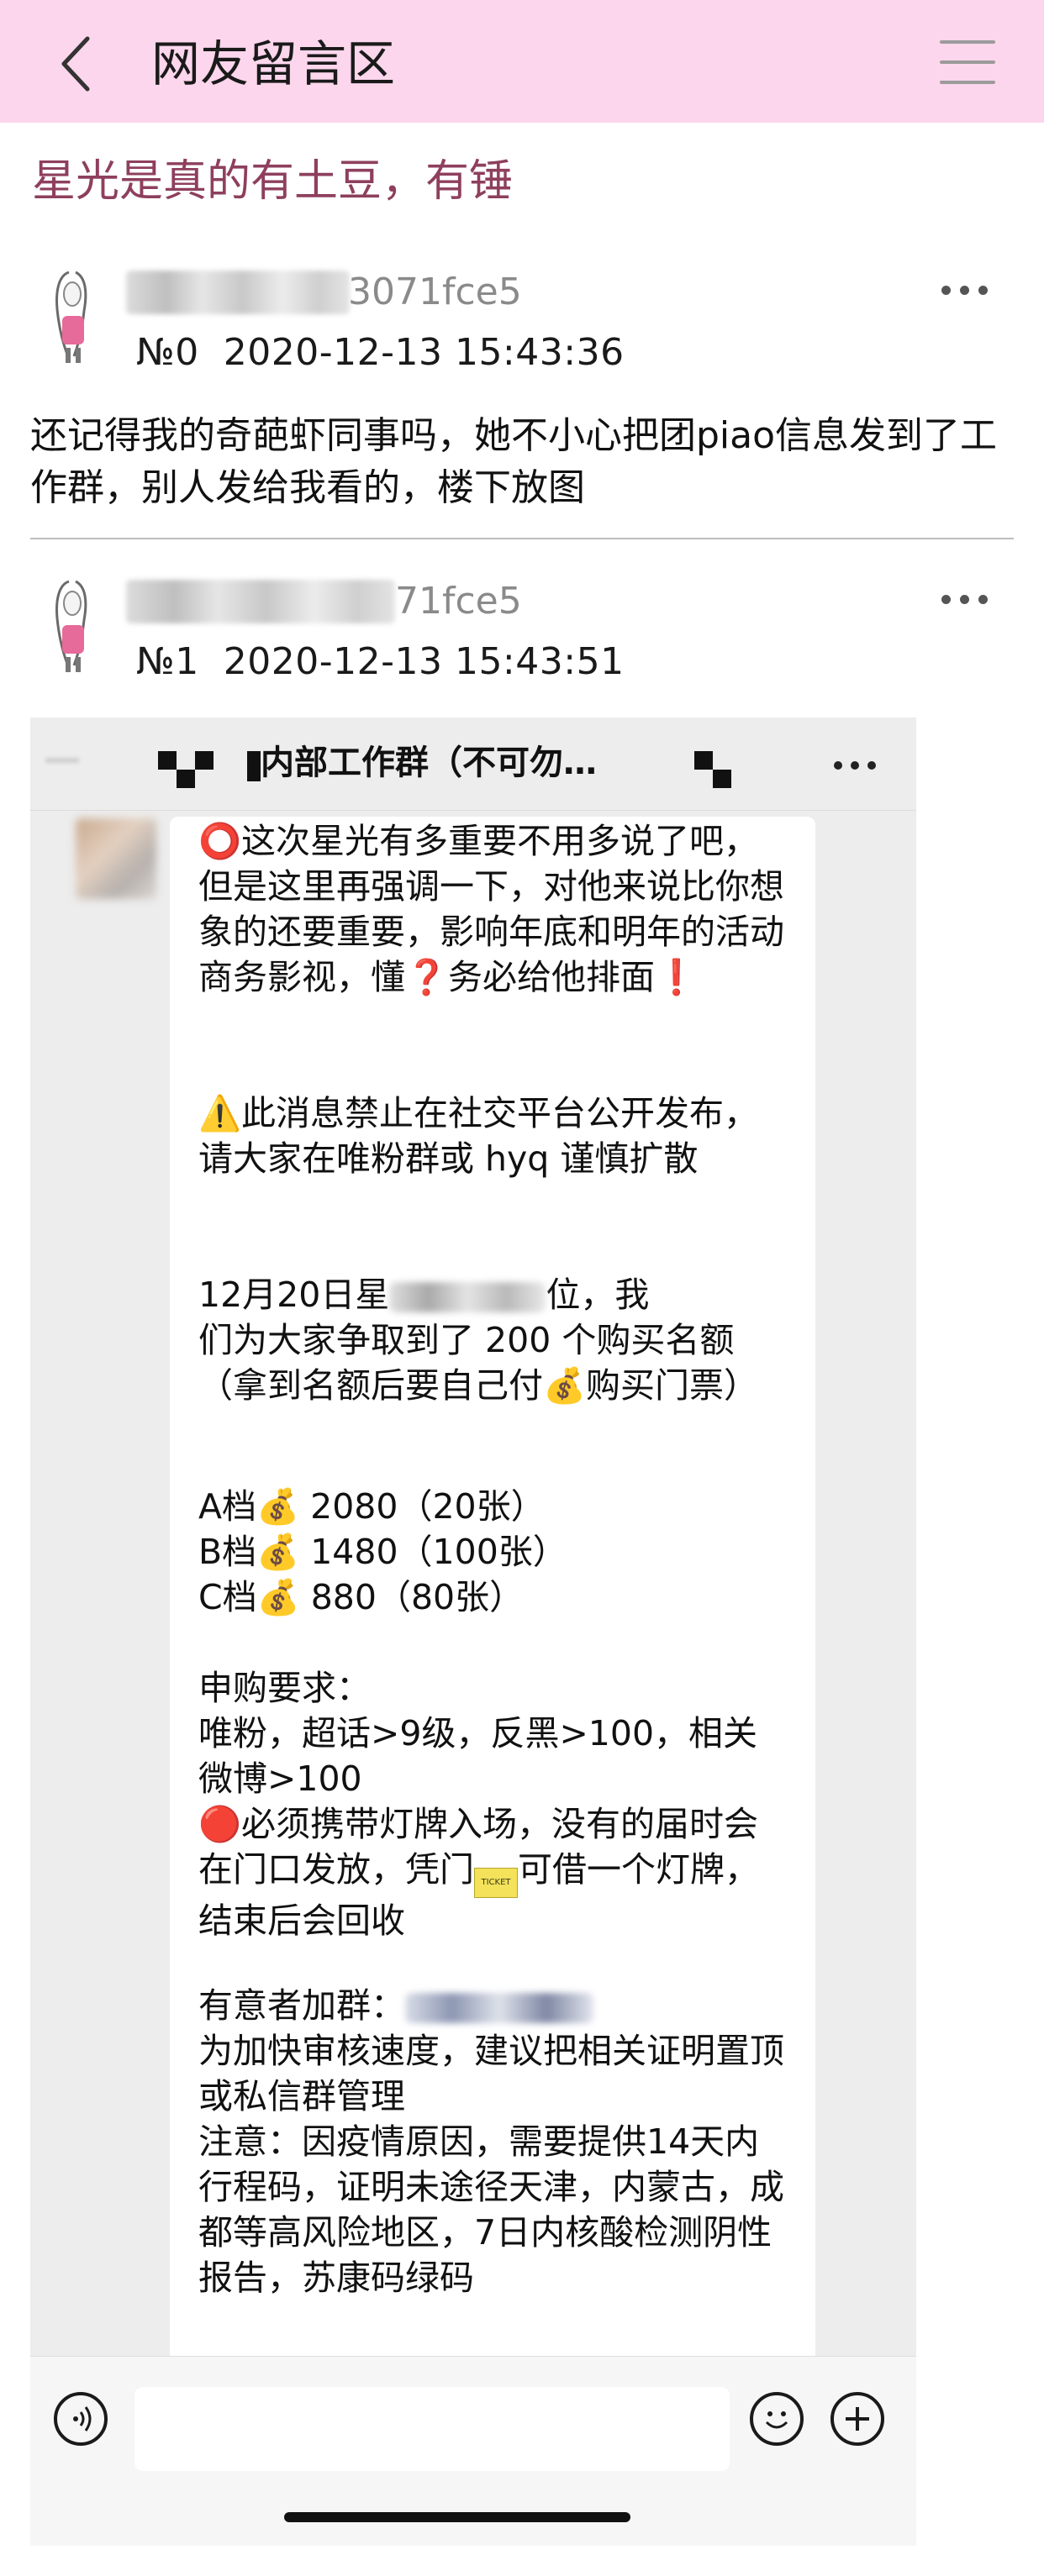 The height and width of the screenshot is (2576, 1044). I want to click on requirements-body: 唯粉，超话>9级，反黑>100，相关微博>100, so click(478, 1756).